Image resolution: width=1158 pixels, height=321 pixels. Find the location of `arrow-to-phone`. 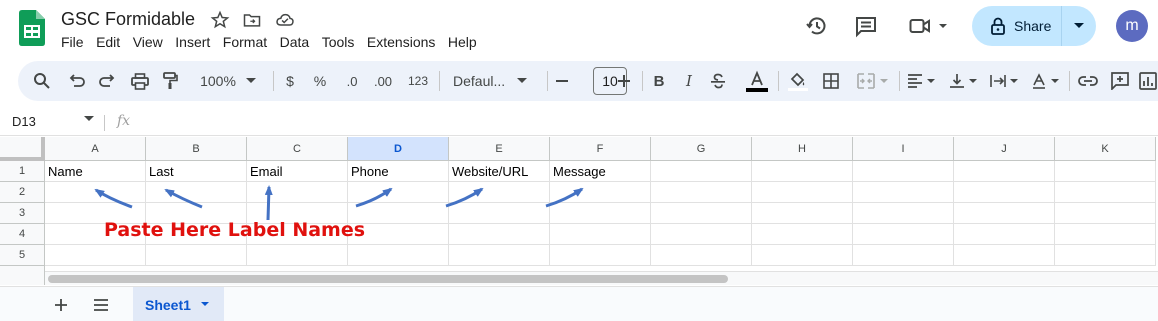

arrow-to-phone is located at coordinates (374, 197).